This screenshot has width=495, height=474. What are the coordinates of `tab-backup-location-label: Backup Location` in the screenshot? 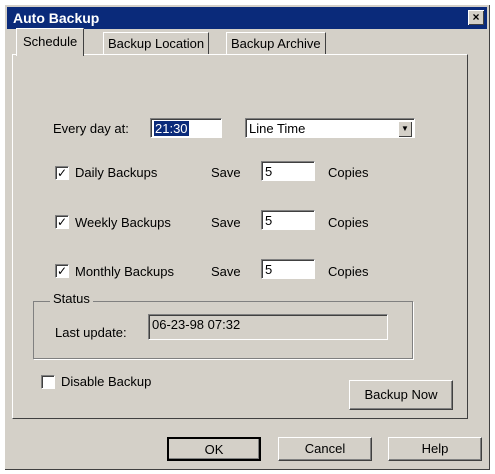 It's located at (156, 43).